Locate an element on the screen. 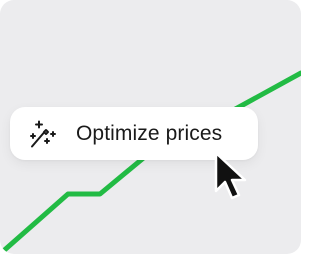  magic-sparkles-icon is located at coordinates (43, 133).